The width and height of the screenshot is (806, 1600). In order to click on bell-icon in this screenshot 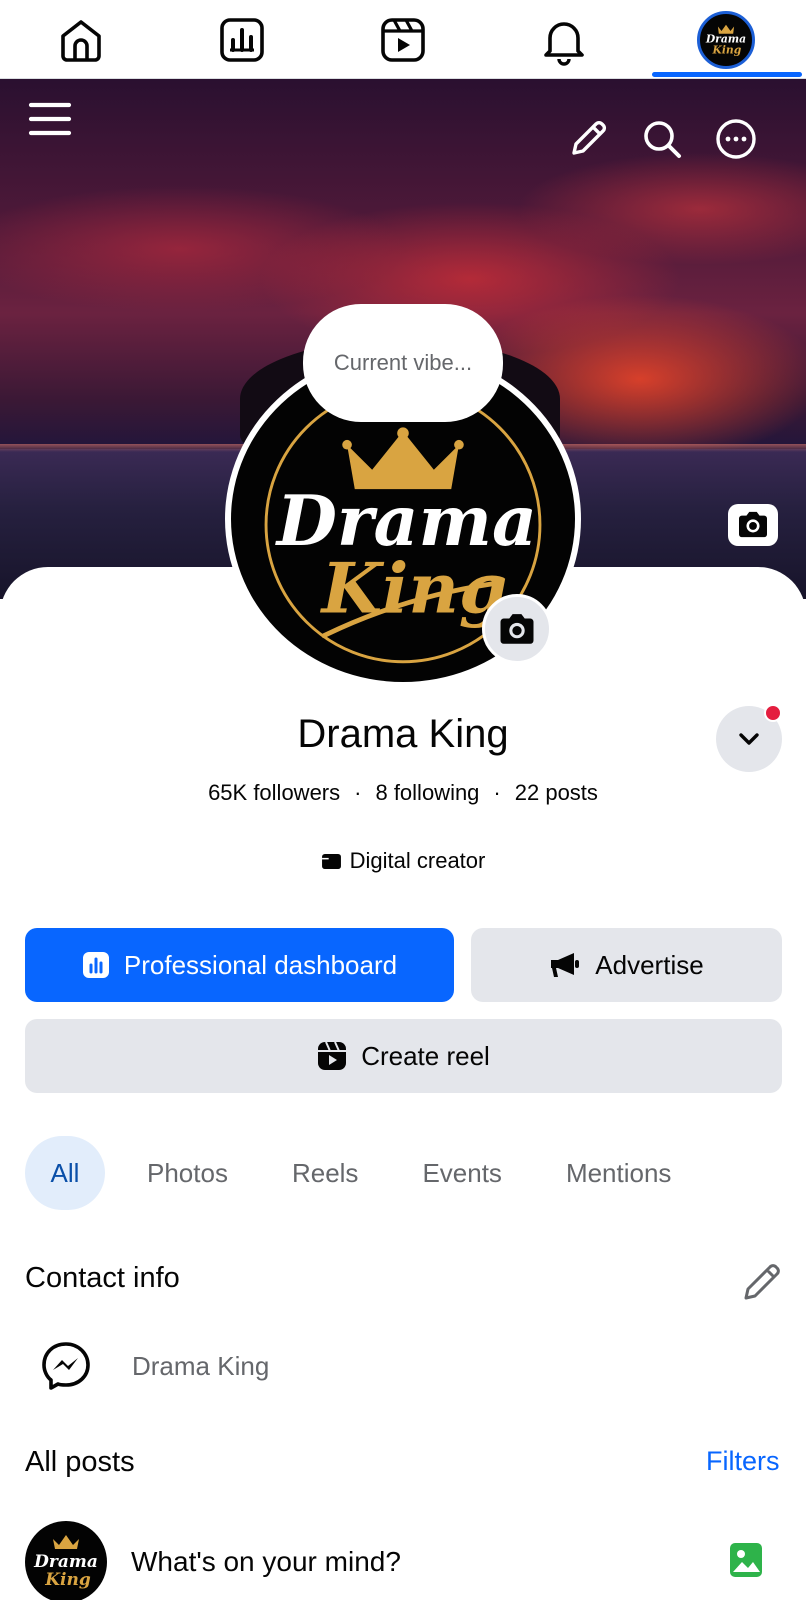, I will do `click(563, 43)`.